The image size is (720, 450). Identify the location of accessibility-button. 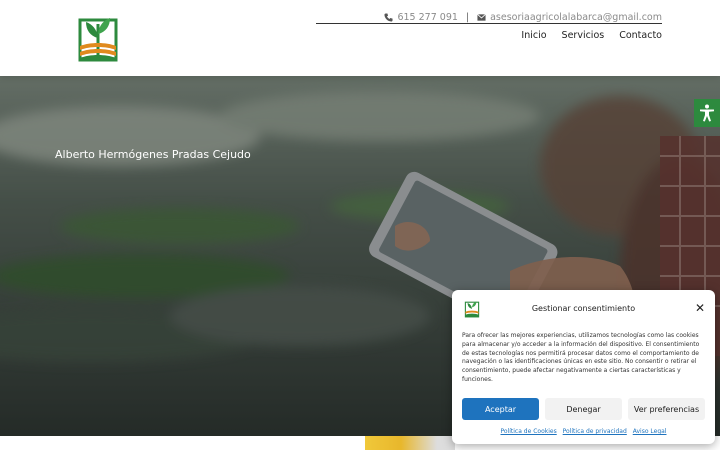
(707, 113).